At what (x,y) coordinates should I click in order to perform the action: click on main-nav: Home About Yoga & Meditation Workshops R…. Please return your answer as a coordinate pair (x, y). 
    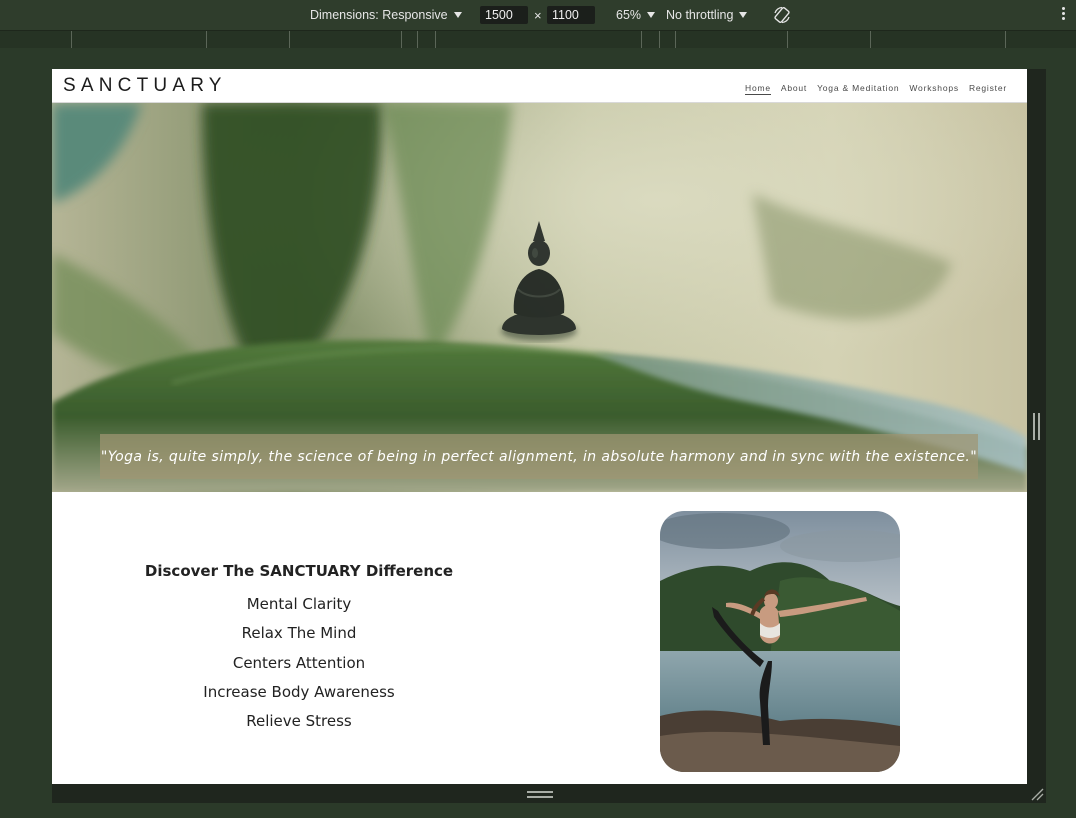
    Looking at the image, I should click on (876, 89).